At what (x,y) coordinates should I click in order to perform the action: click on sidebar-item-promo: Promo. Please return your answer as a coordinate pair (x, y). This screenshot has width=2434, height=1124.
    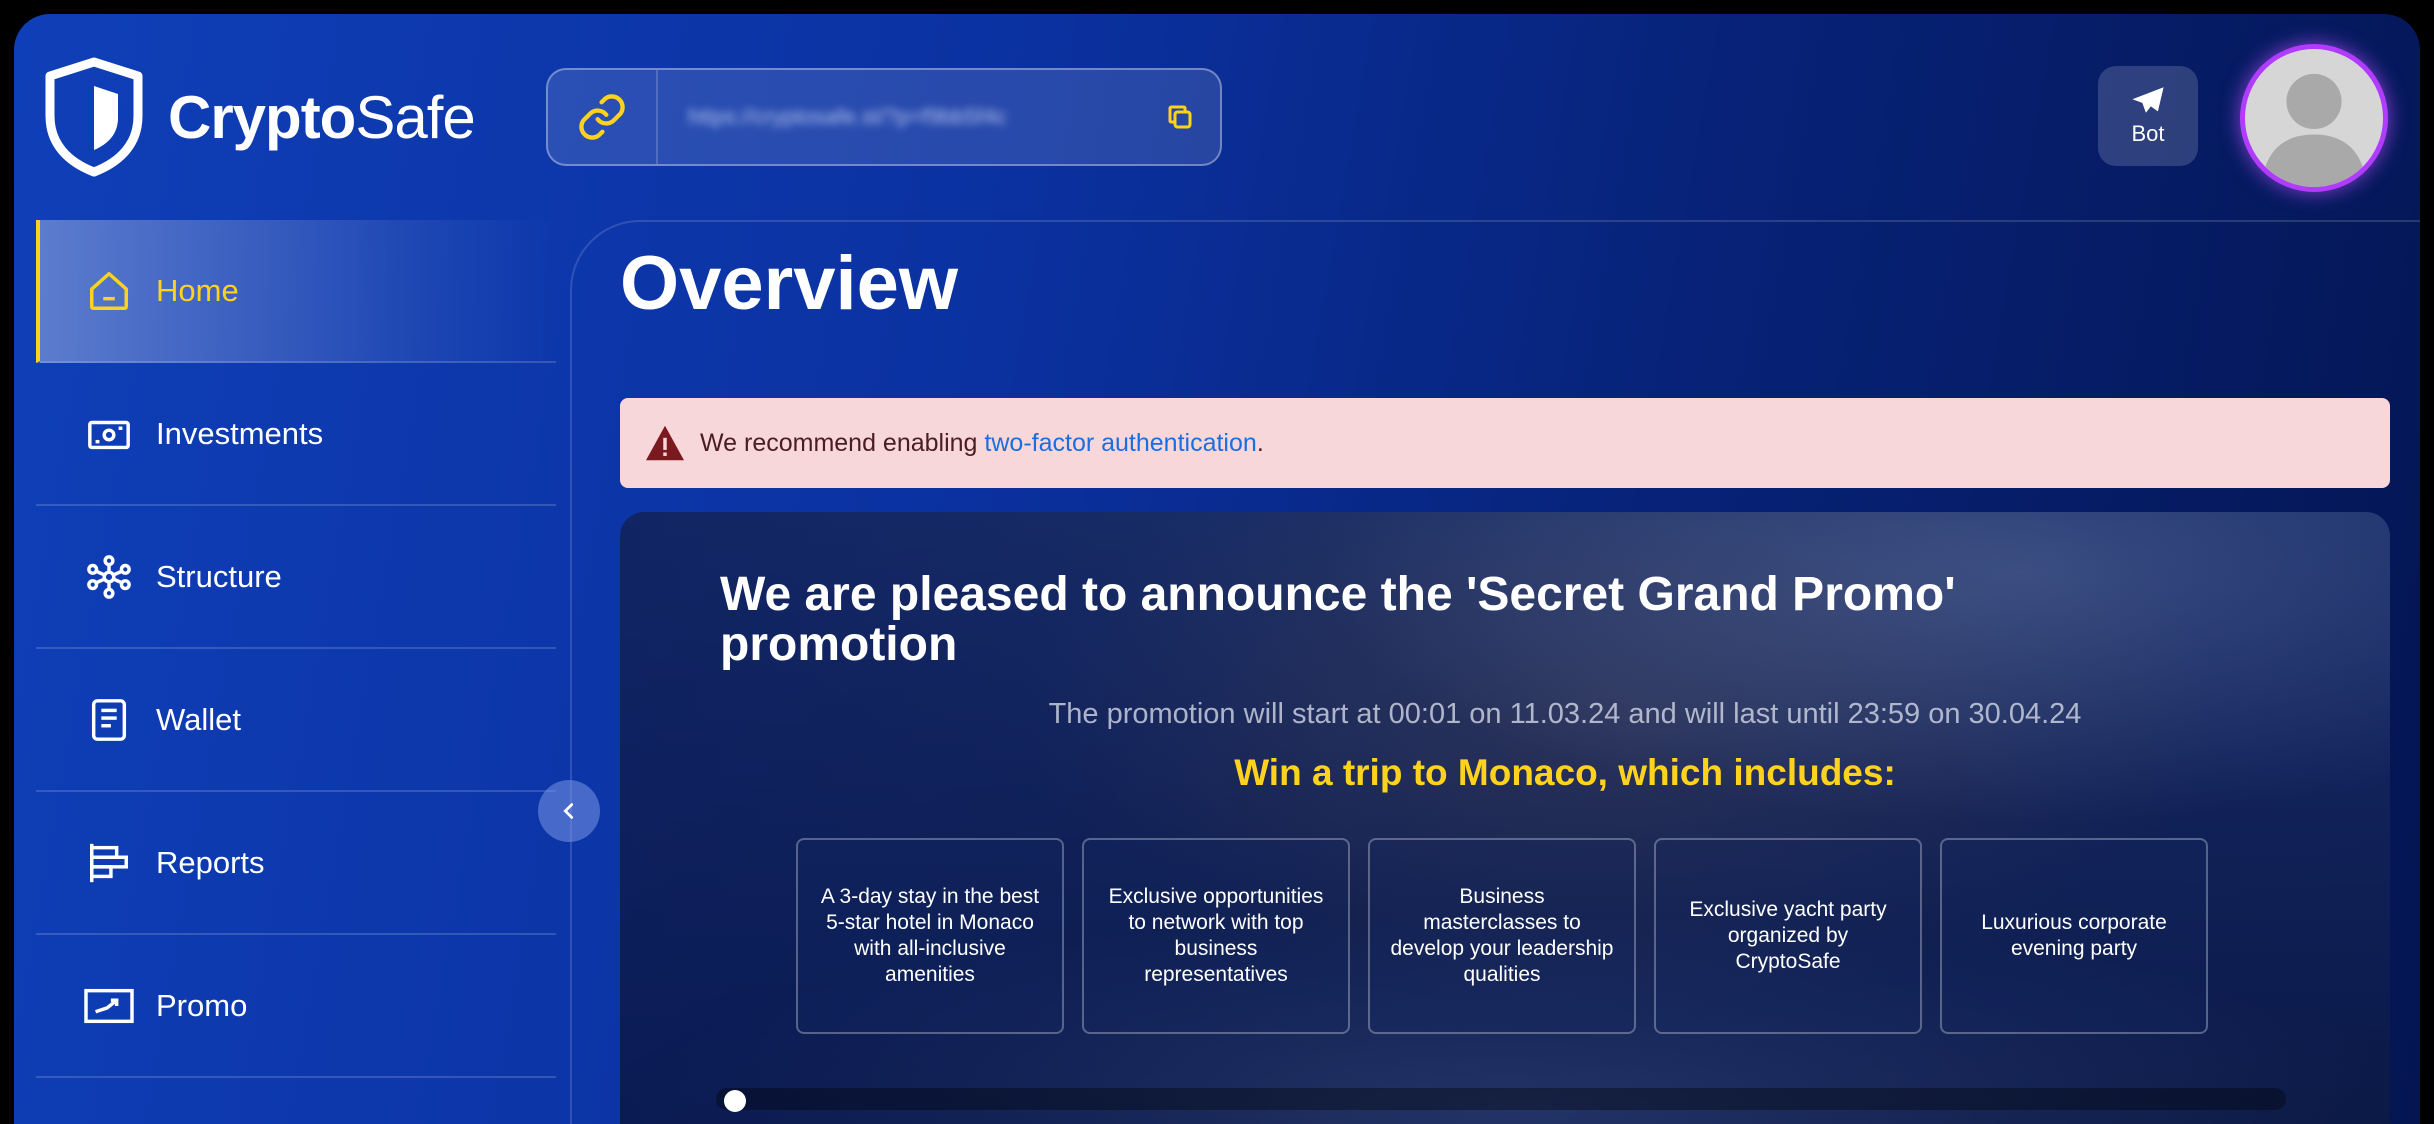
    Looking at the image, I should click on (296, 1006).